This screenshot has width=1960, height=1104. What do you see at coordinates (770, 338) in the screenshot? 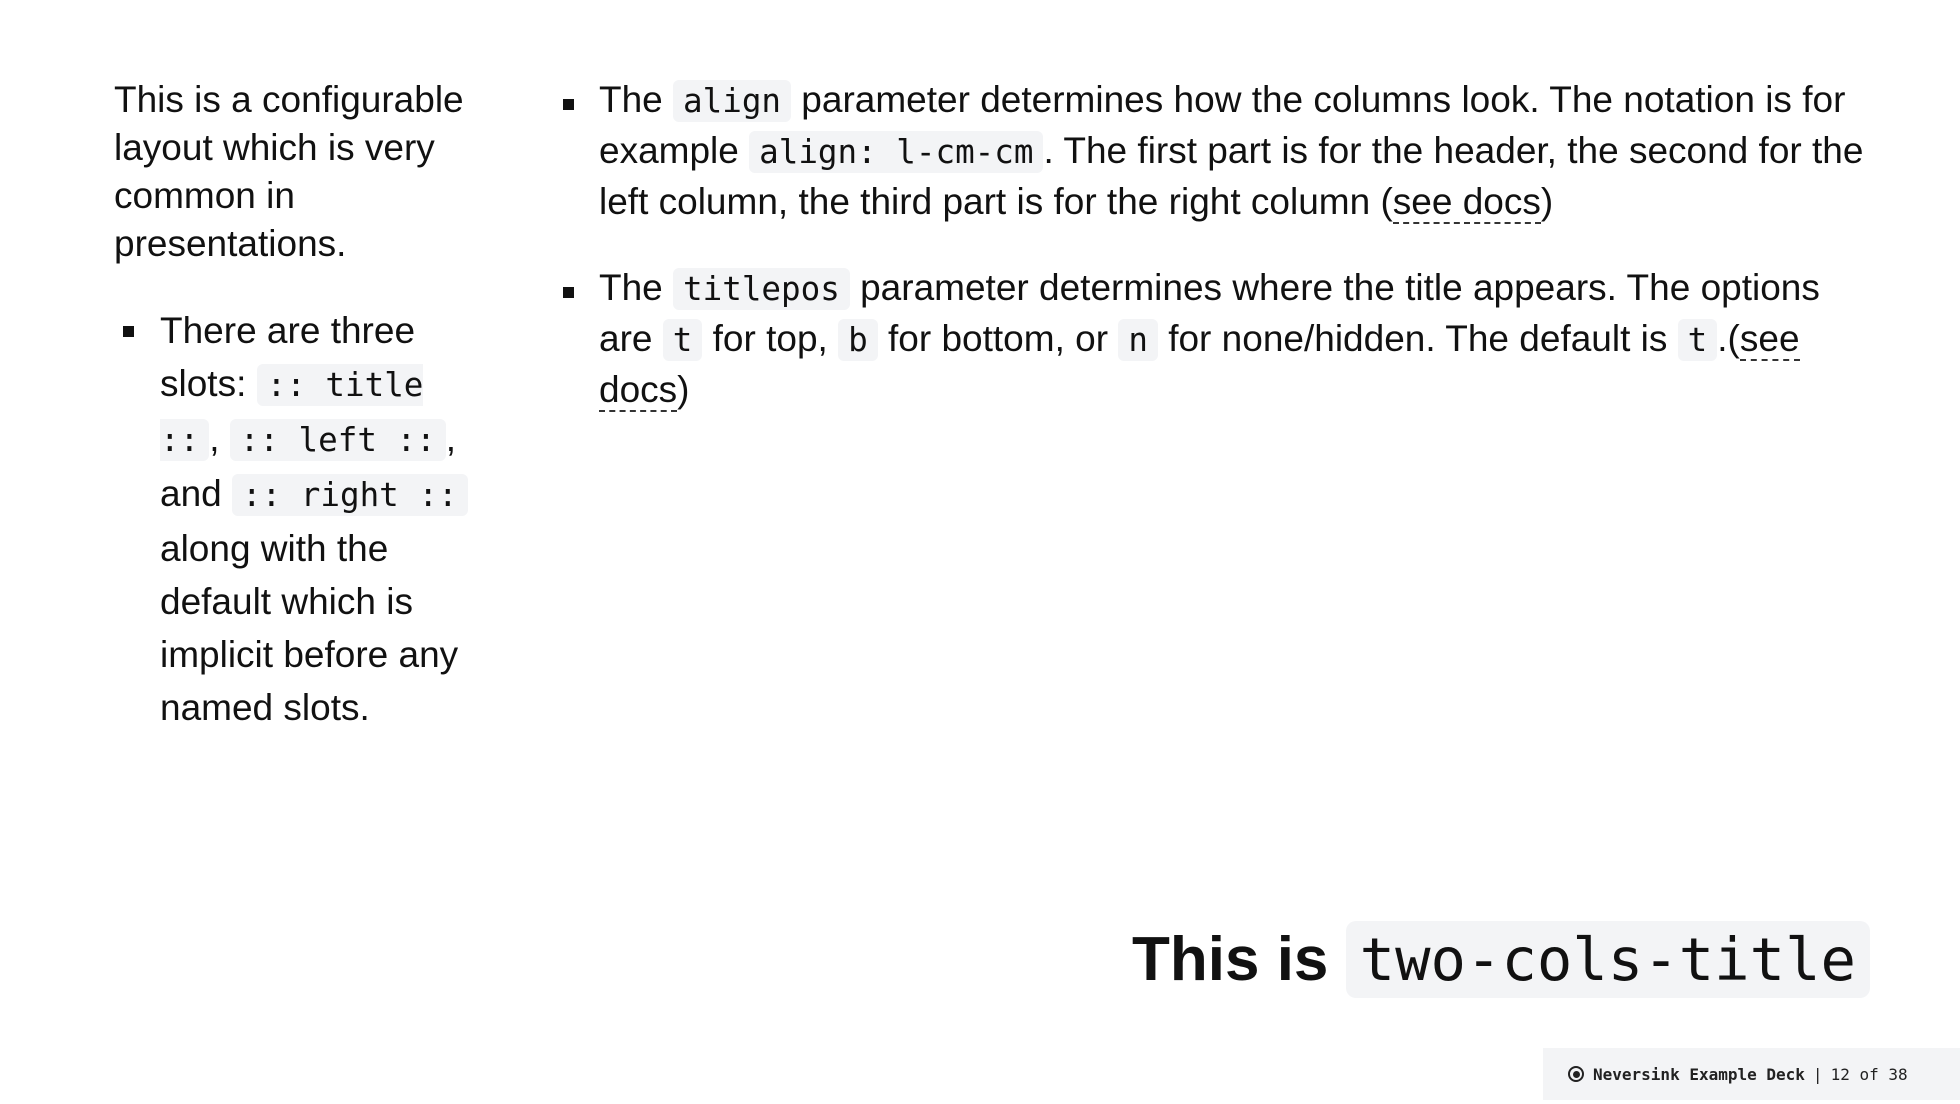
I see `text: for top,` at bounding box center [770, 338].